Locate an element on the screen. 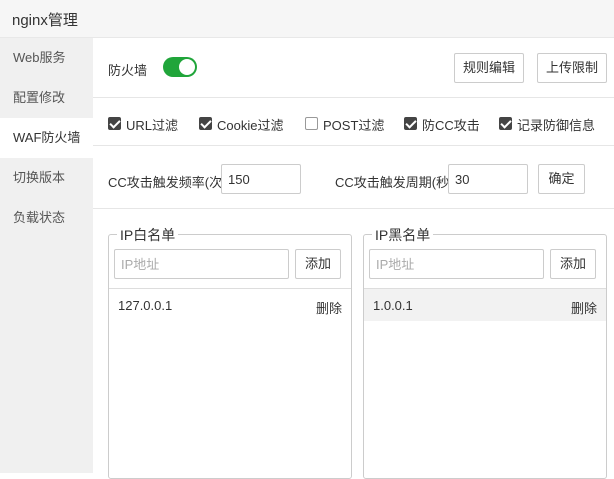  cc-frequency-input is located at coordinates (261, 179).